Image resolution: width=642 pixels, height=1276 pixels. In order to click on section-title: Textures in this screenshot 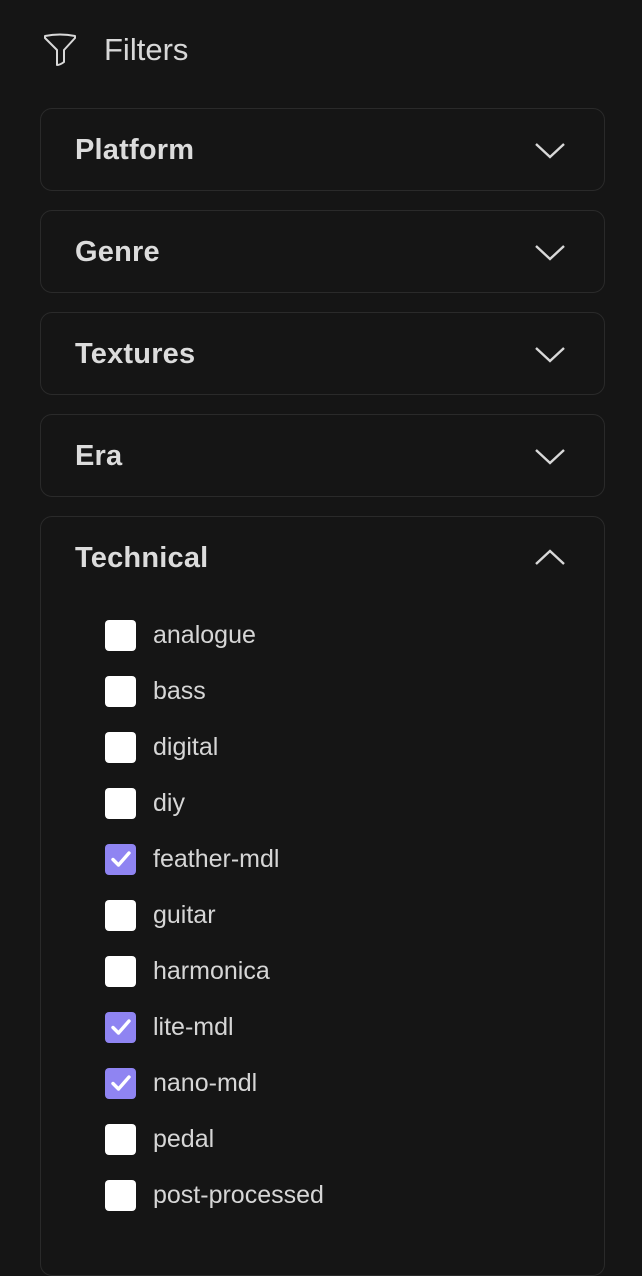, I will do `click(135, 353)`.